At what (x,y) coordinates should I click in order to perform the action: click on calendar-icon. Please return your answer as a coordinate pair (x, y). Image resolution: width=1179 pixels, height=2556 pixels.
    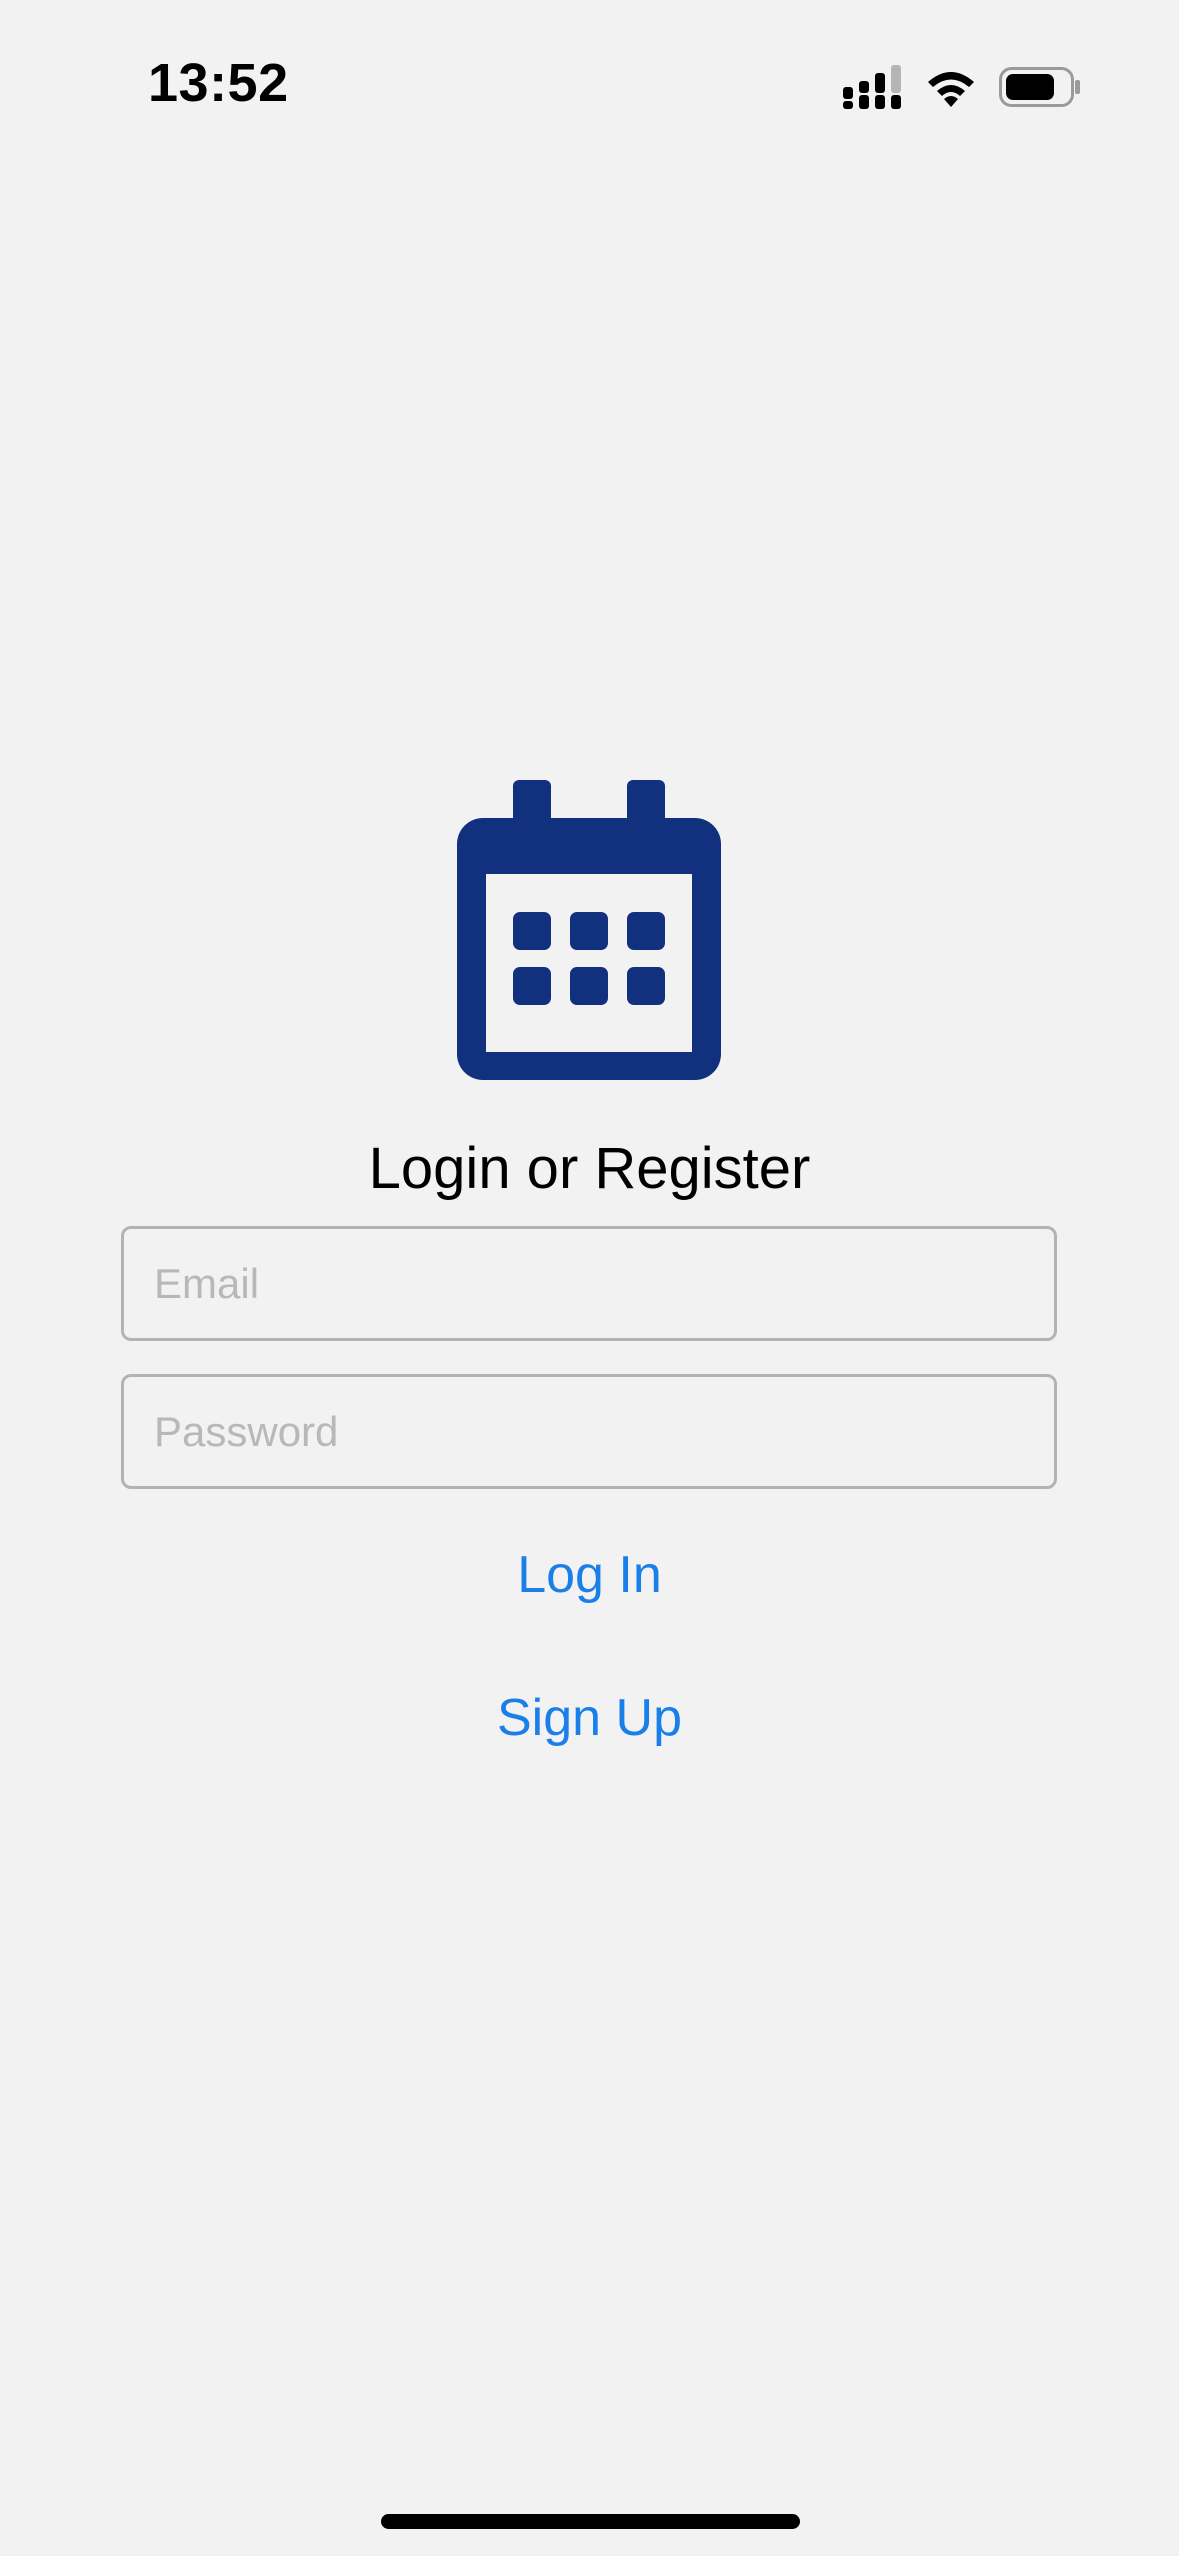
    Looking at the image, I should click on (589, 930).